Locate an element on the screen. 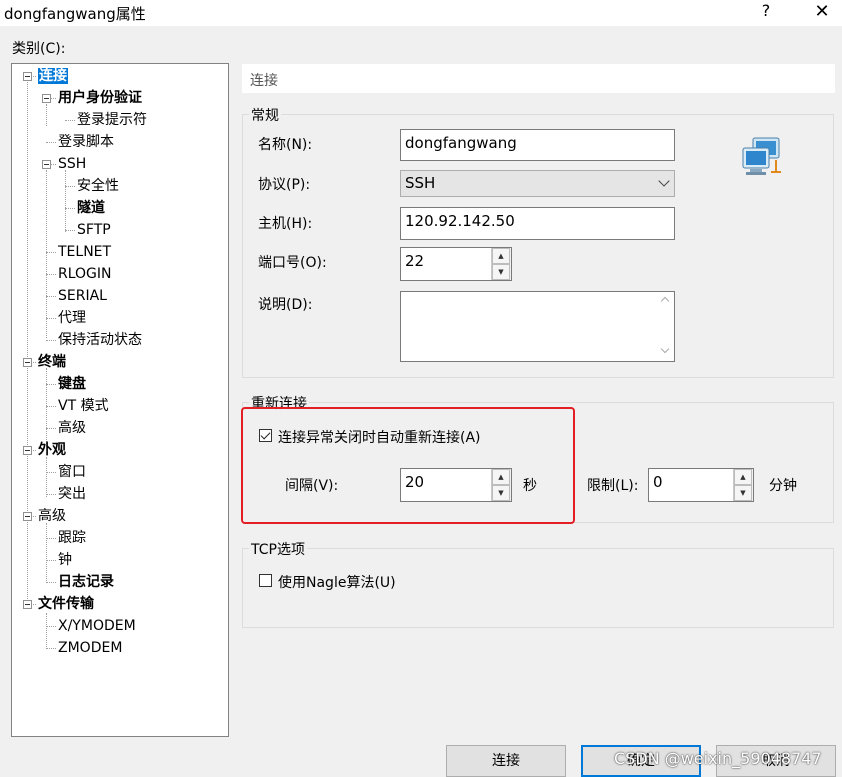  tree-item: SFTP is located at coordinates (94, 230).